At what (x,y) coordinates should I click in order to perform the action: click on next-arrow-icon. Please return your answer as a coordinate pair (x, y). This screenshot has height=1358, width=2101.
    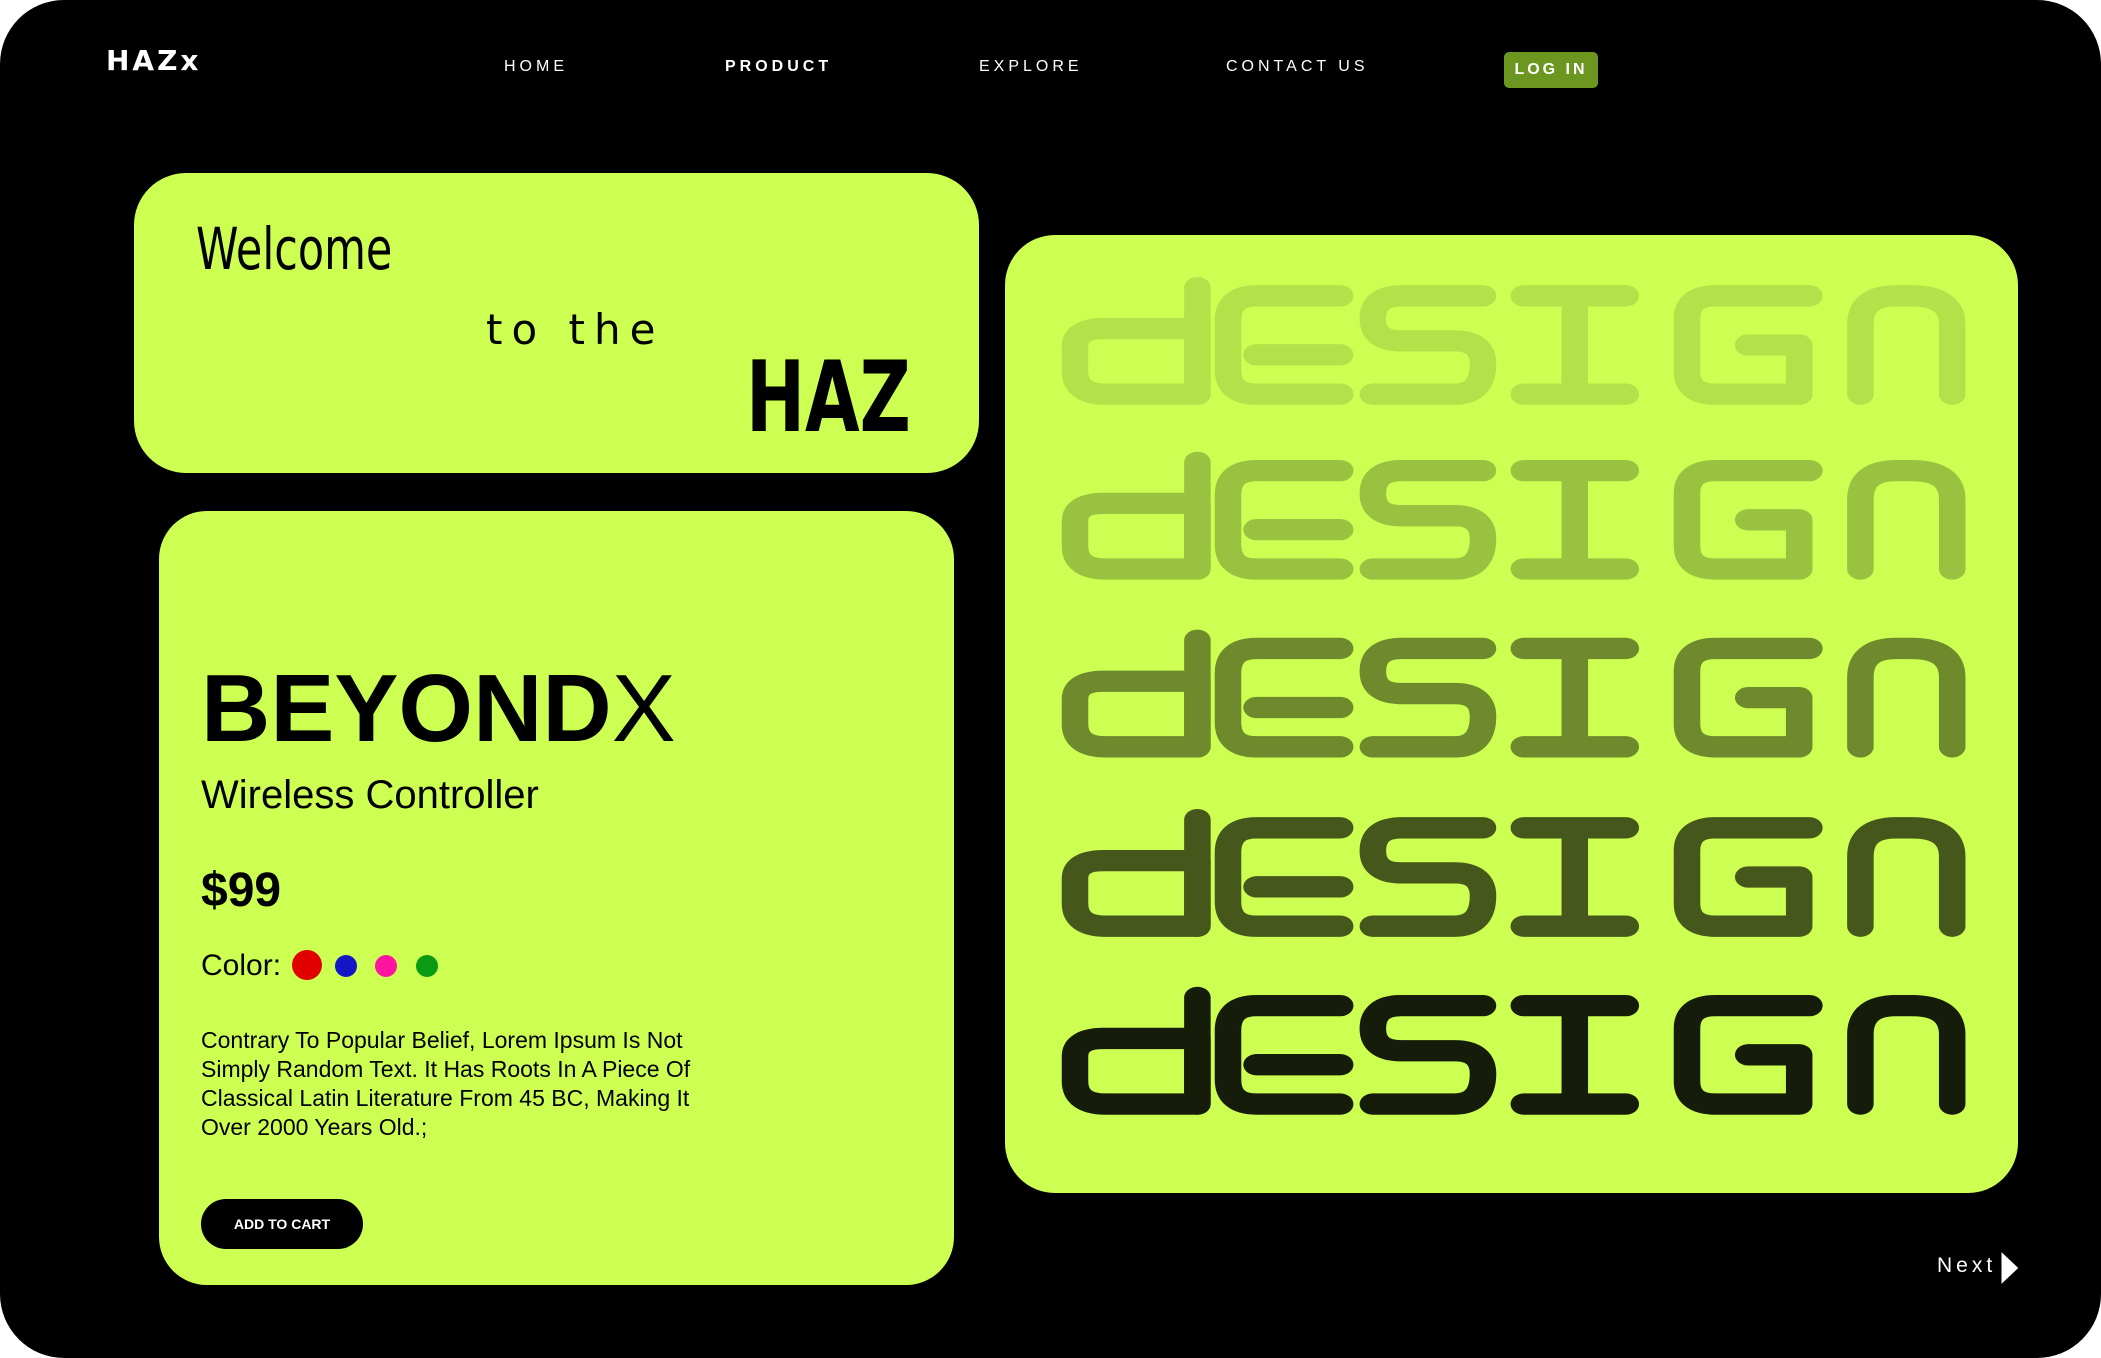
    Looking at the image, I should click on (2010, 1268).